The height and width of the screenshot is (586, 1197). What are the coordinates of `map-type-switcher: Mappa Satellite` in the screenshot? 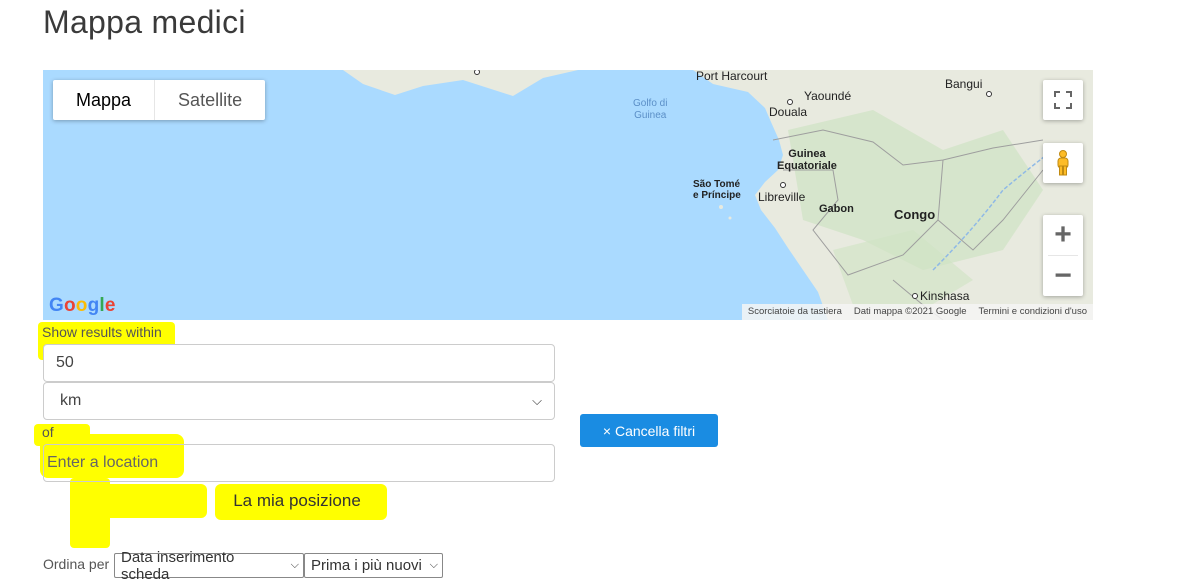 It's located at (159, 100).